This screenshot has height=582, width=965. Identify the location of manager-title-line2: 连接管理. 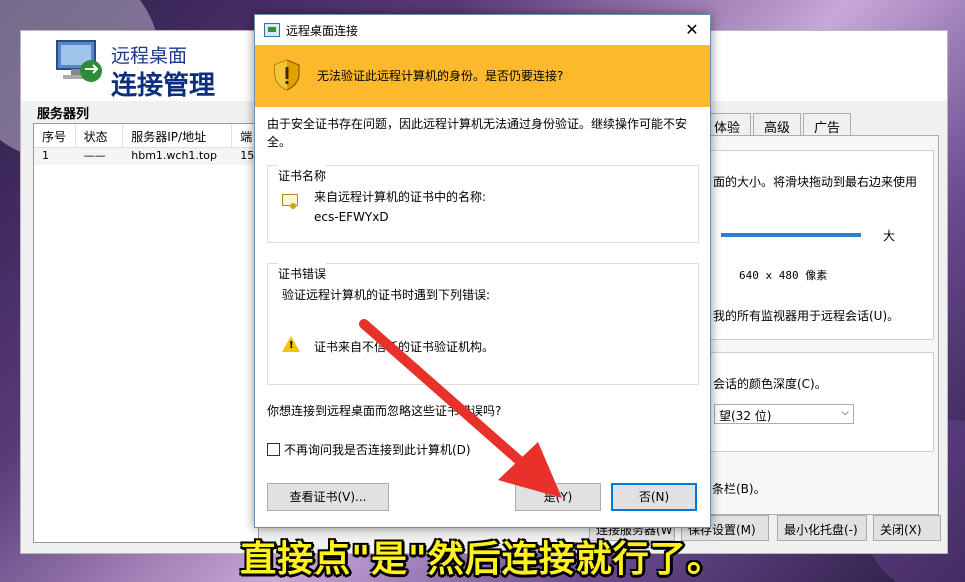
(163, 86).